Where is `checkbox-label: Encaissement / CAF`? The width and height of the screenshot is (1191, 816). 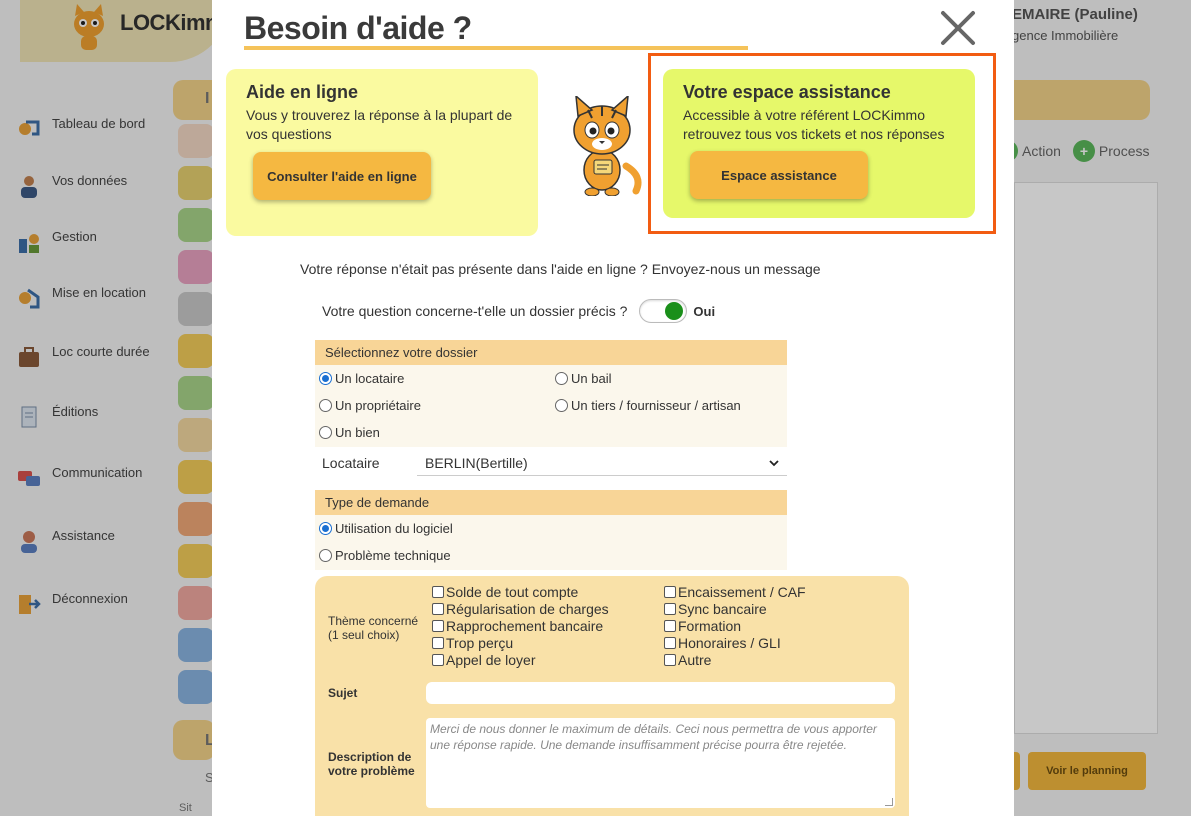
checkbox-label: Encaissement / CAF is located at coordinates (742, 592).